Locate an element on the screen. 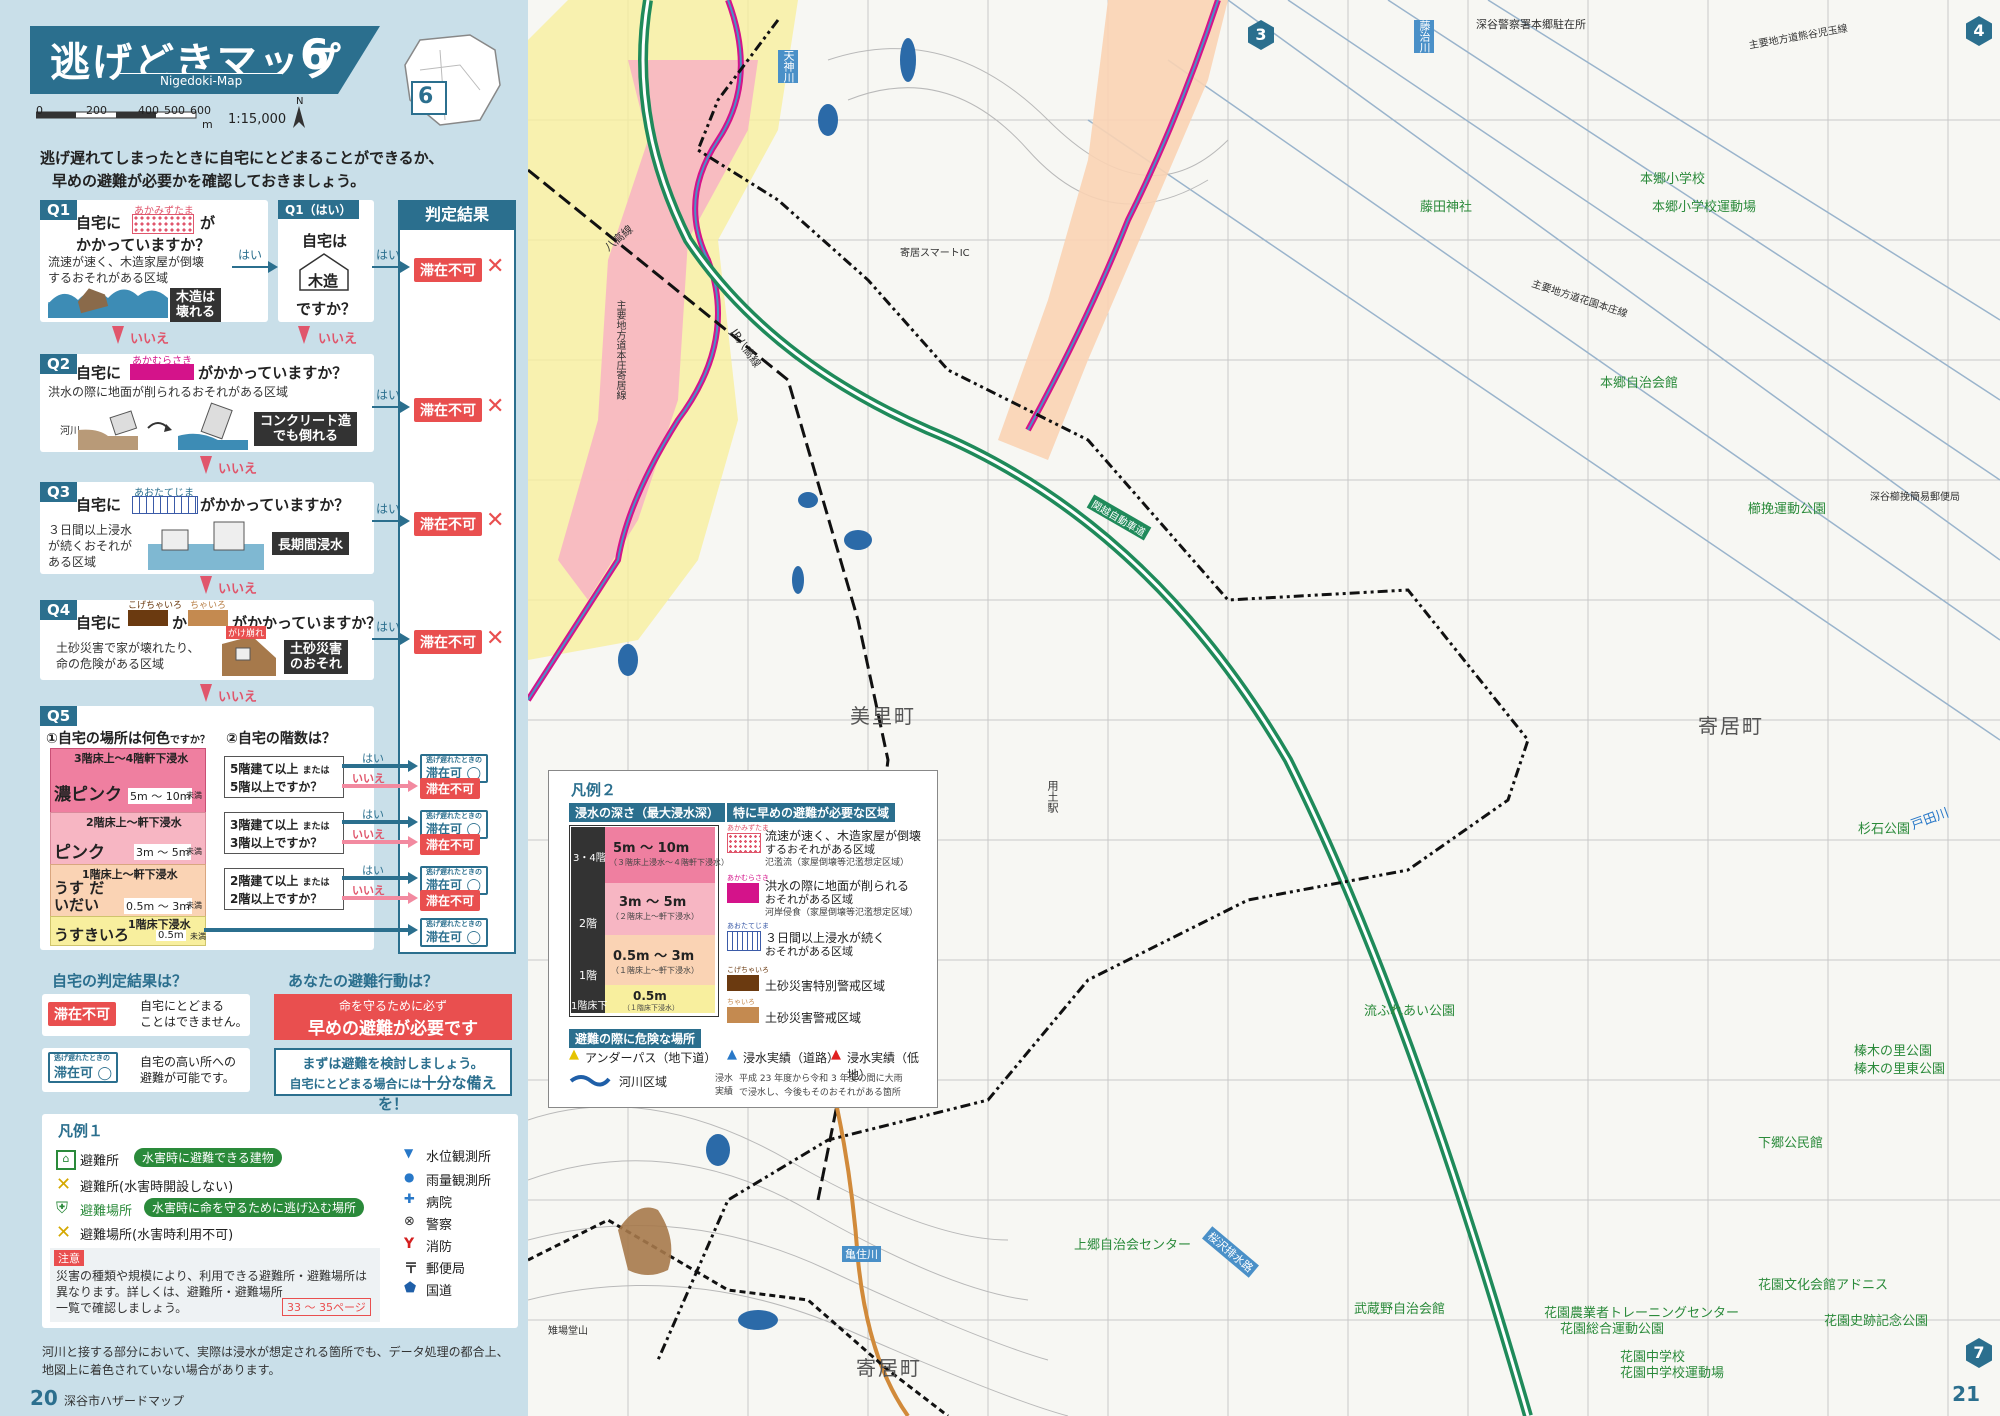 This screenshot has width=2000, height=1416. footnote-1: 河川と接する部分において、実際は浸水が想定される箇所でも、データ処理の都合上、 is located at coordinates (275, 1352).